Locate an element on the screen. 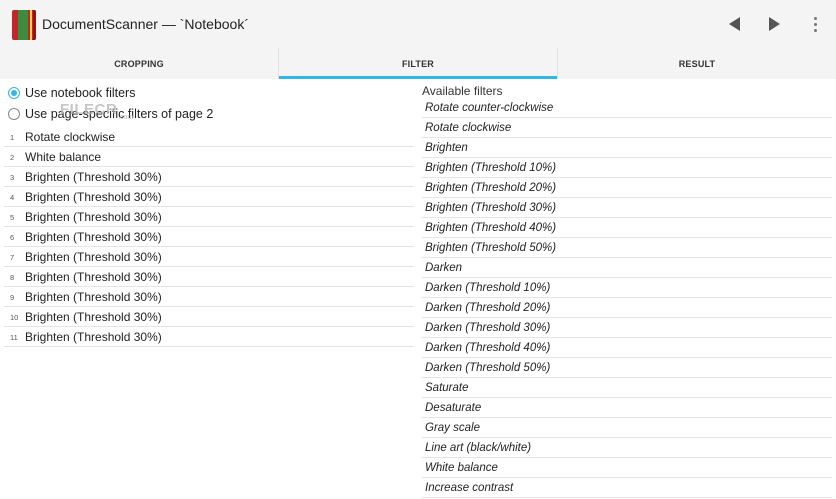  next-page-button is located at coordinates (774, 24).